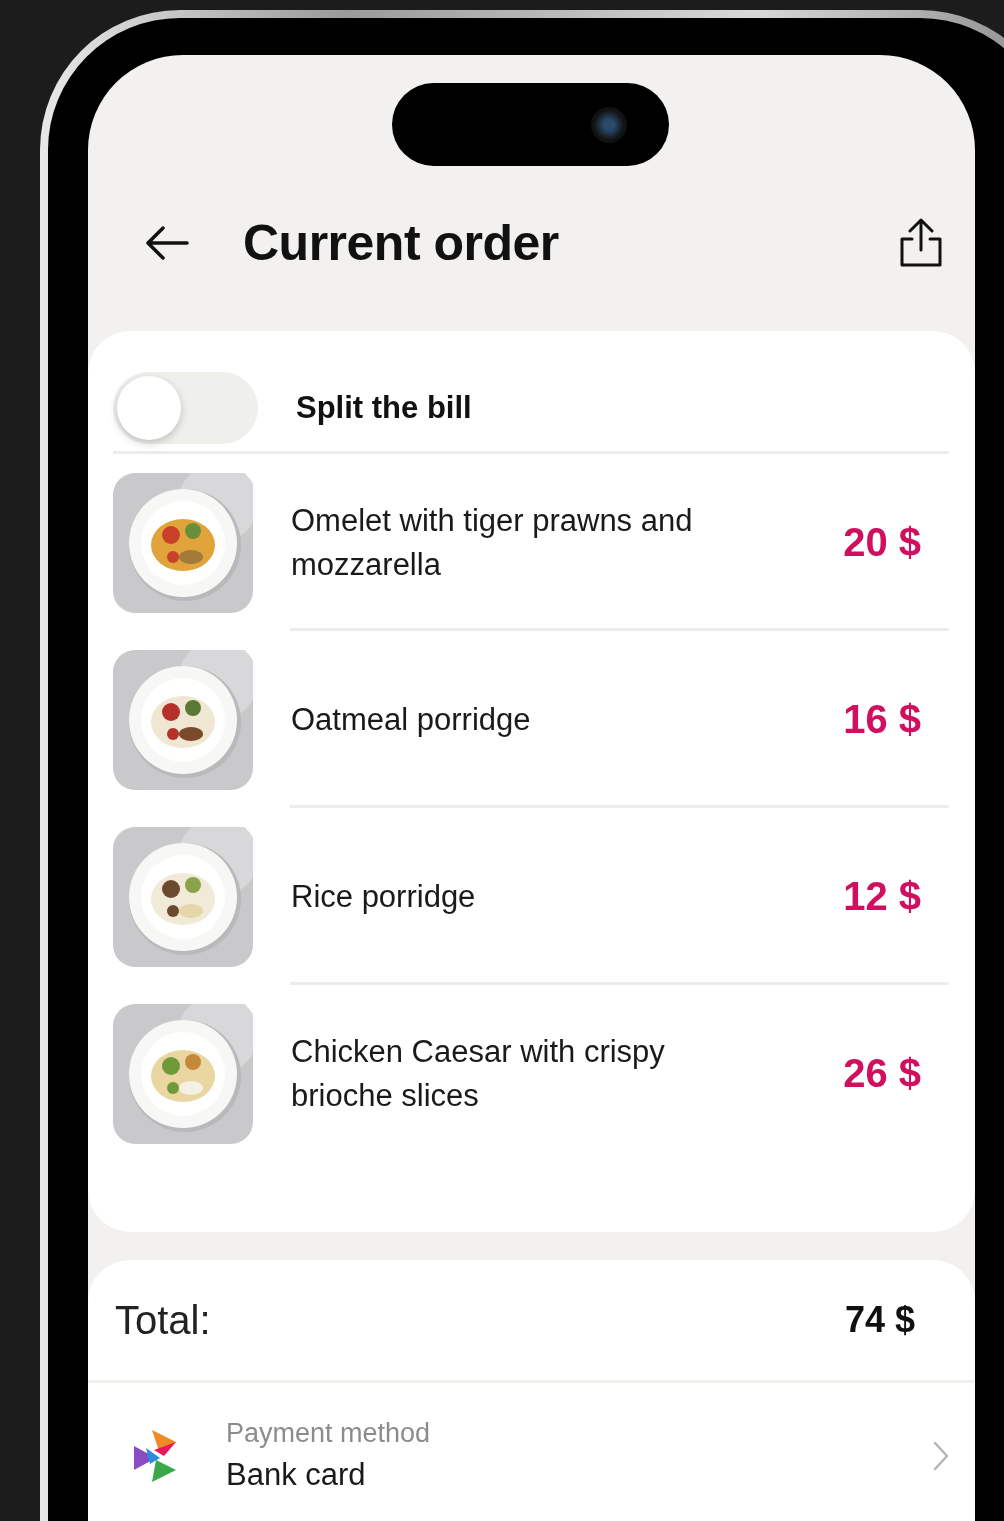 The width and height of the screenshot is (1004, 1521). What do you see at coordinates (411, 719) in the screenshot?
I see `dish-name: Oatmeal porridge` at bounding box center [411, 719].